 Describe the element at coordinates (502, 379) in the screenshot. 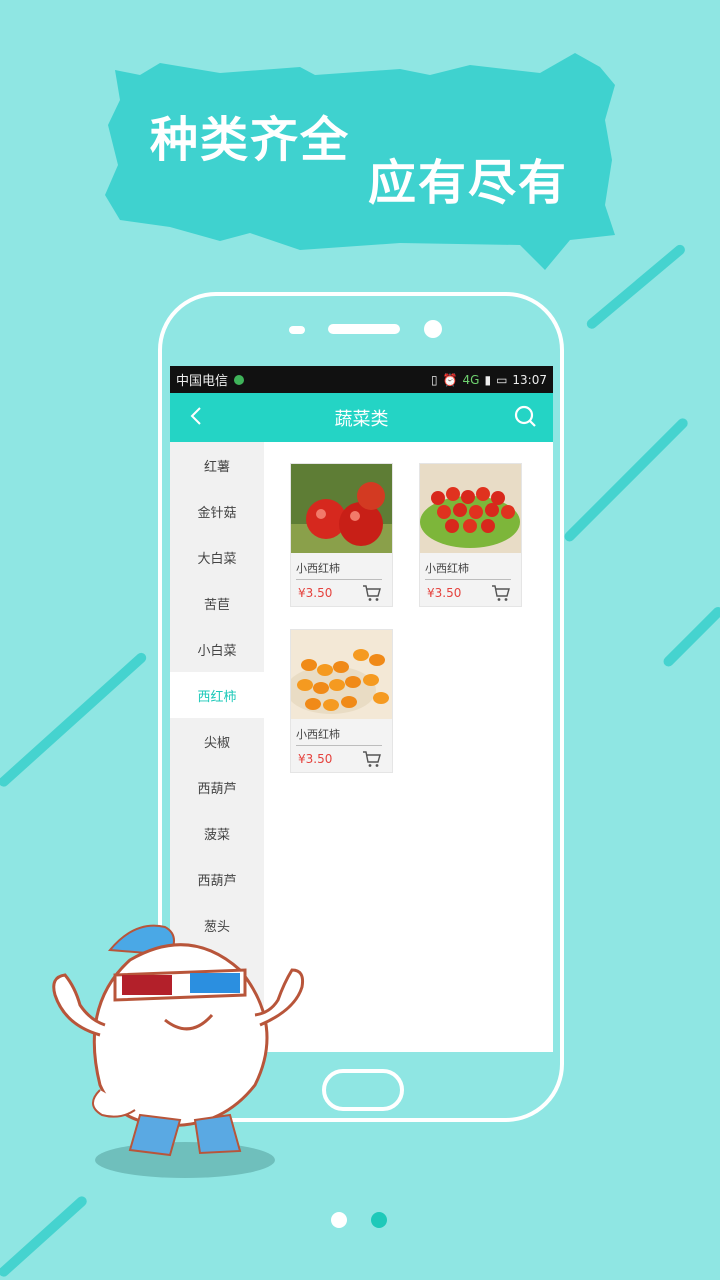

I see `battery-icon: ▭` at that location.